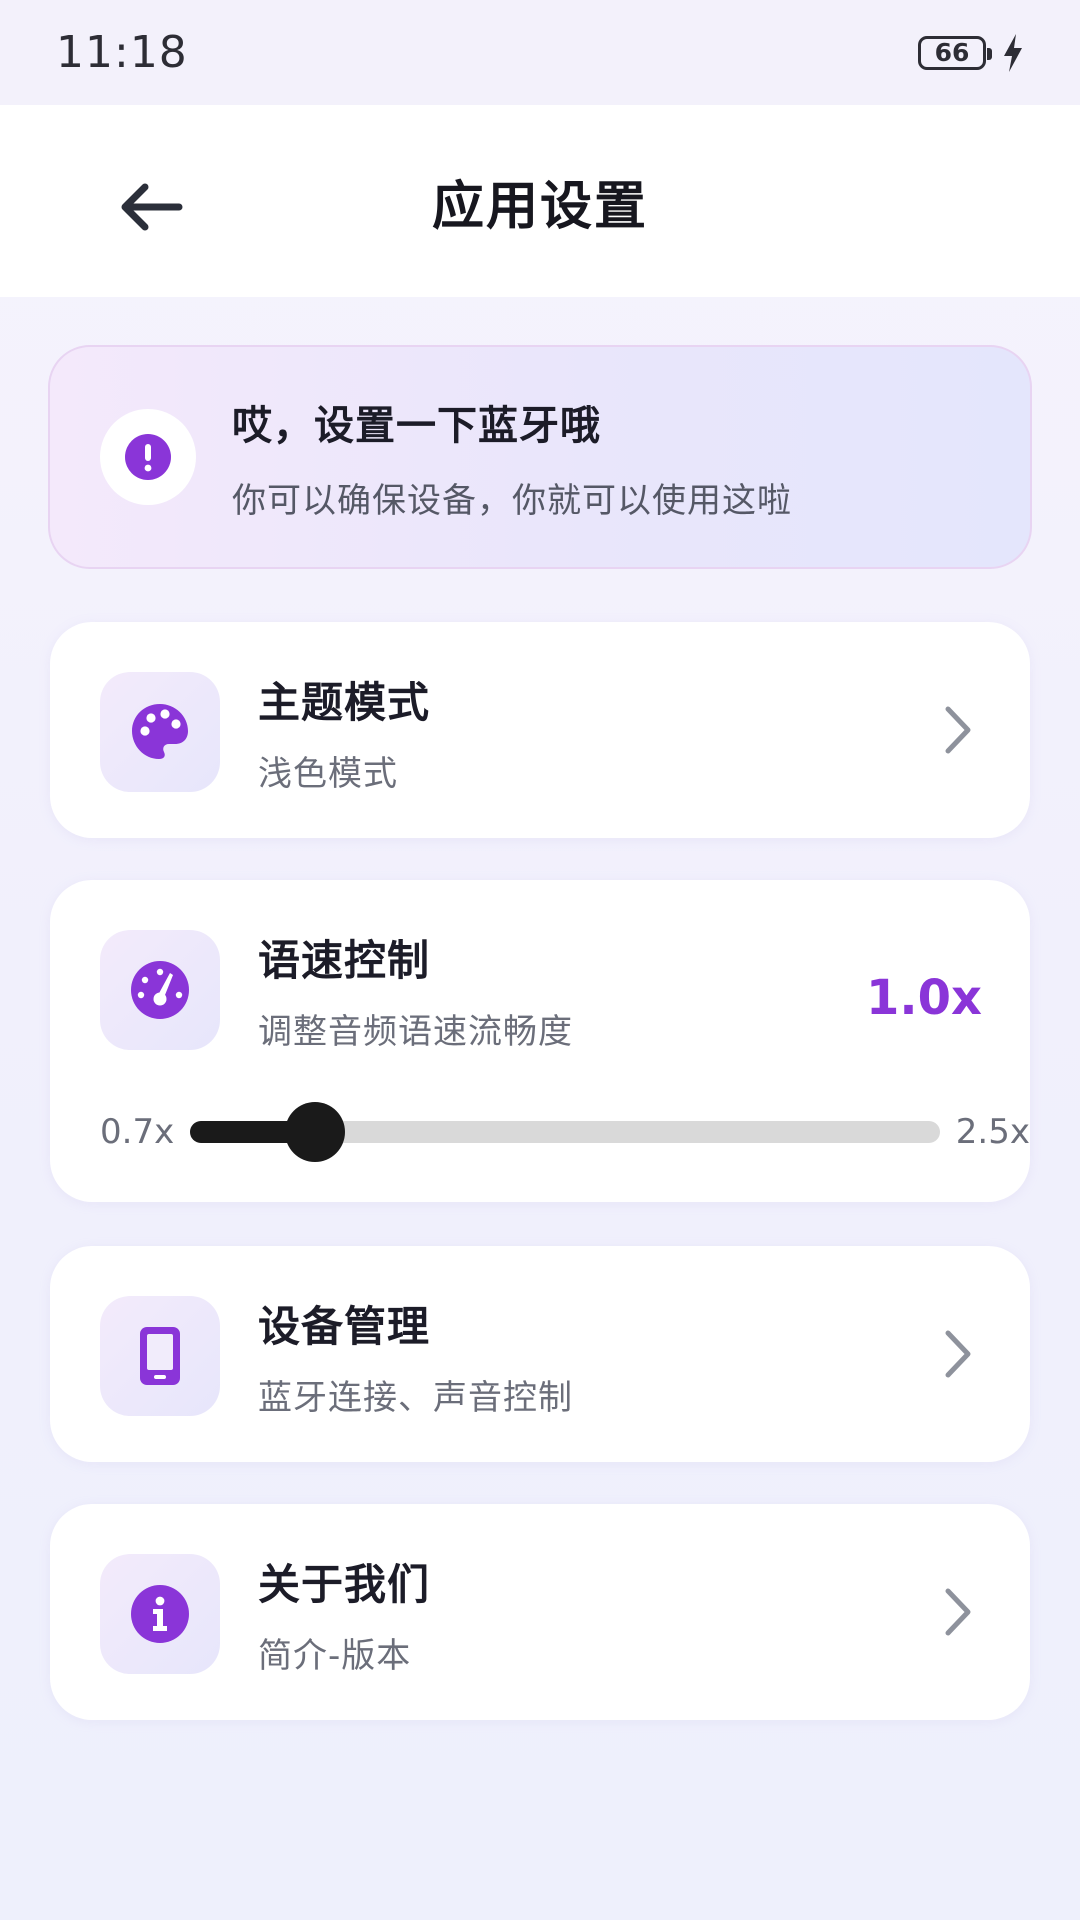  What do you see at coordinates (315, 1132) in the screenshot?
I see `slider-thumb` at bounding box center [315, 1132].